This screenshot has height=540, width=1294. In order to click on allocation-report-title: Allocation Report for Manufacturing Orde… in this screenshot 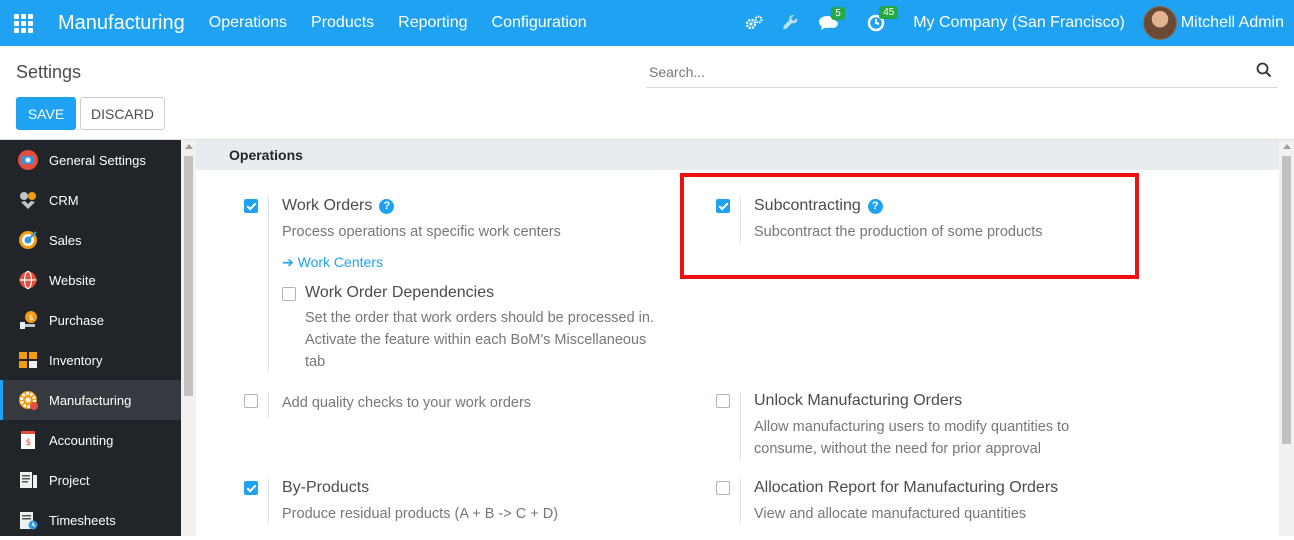, I will do `click(906, 487)`.